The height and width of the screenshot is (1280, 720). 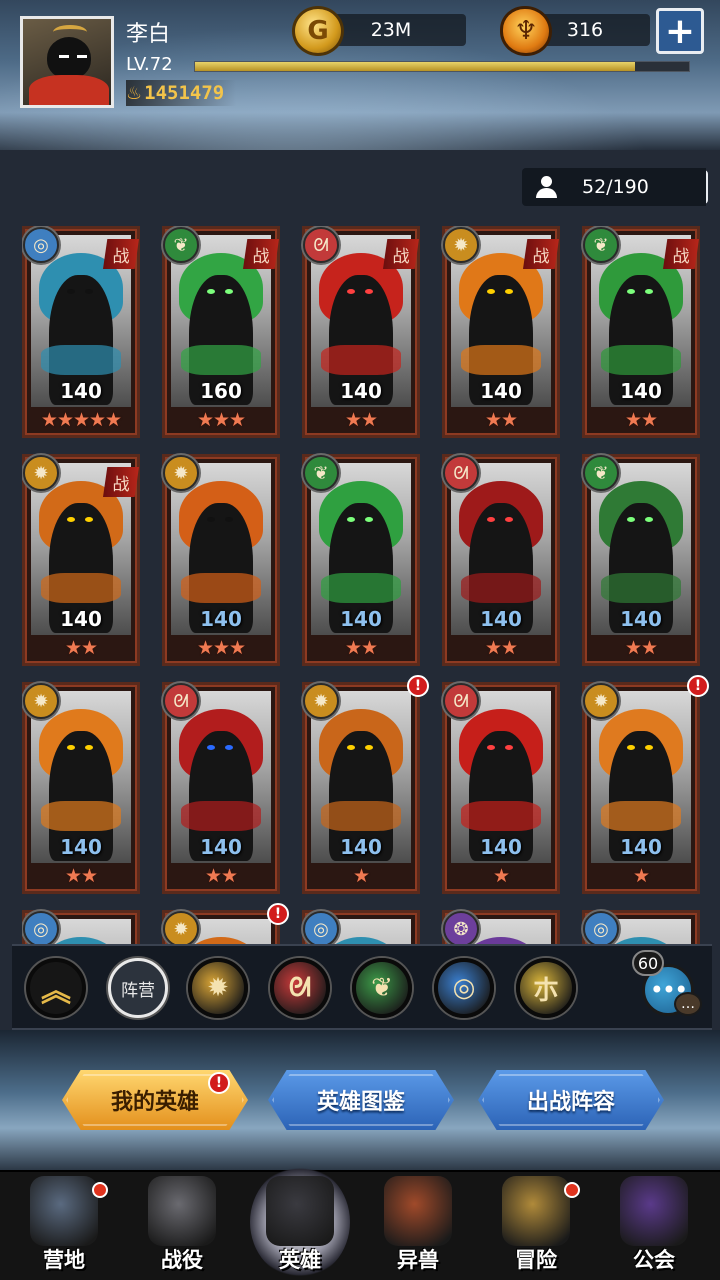 What do you see at coordinates (225, 924) in the screenshot?
I see `hero-card: ✹!` at bounding box center [225, 924].